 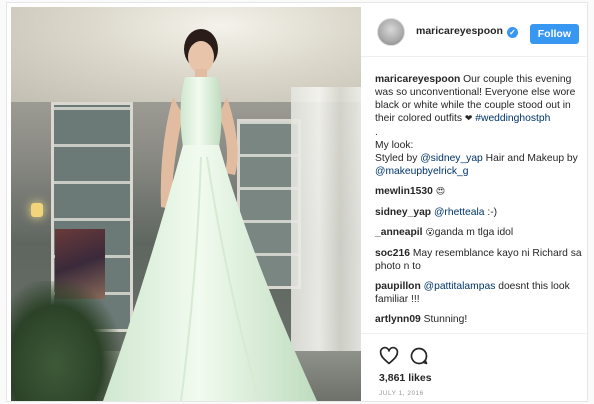 I want to click on speech-bubble-icon, so click(x=419, y=356).